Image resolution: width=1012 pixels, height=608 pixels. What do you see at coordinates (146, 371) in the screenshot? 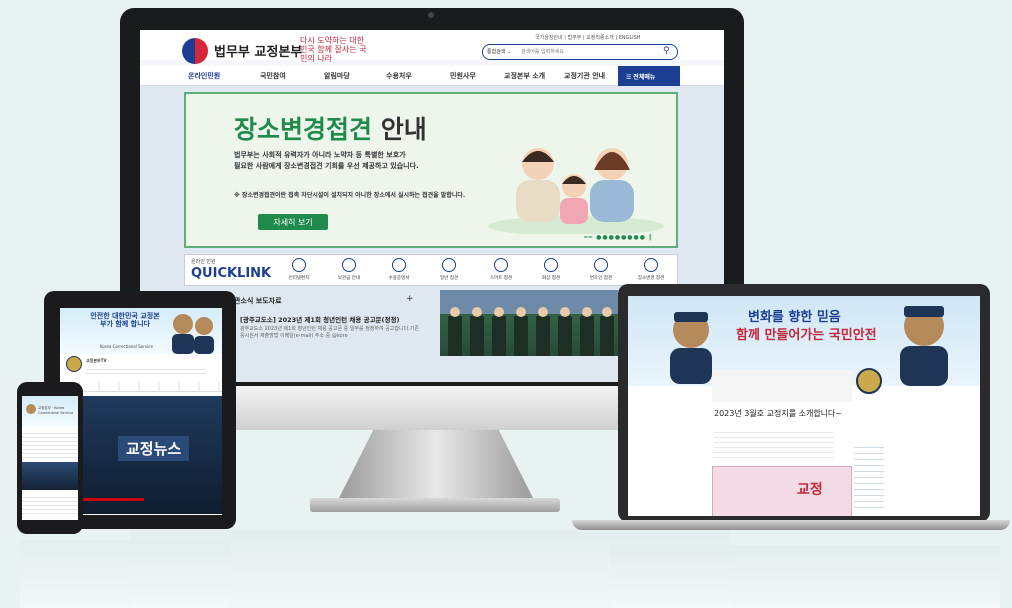
I see `channel-description` at bounding box center [146, 371].